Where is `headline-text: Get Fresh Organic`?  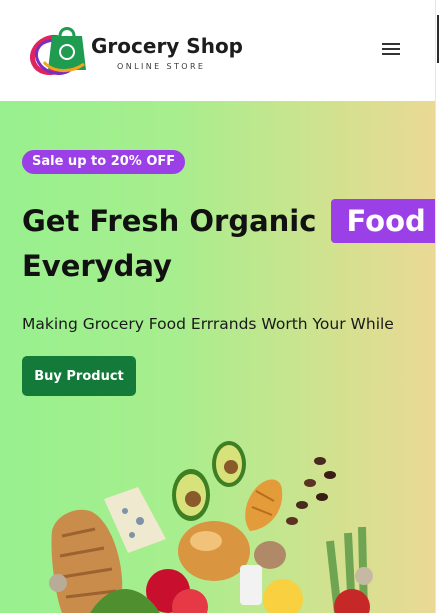
headline-text: Get Fresh Organic is located at coordinates (169, 221).